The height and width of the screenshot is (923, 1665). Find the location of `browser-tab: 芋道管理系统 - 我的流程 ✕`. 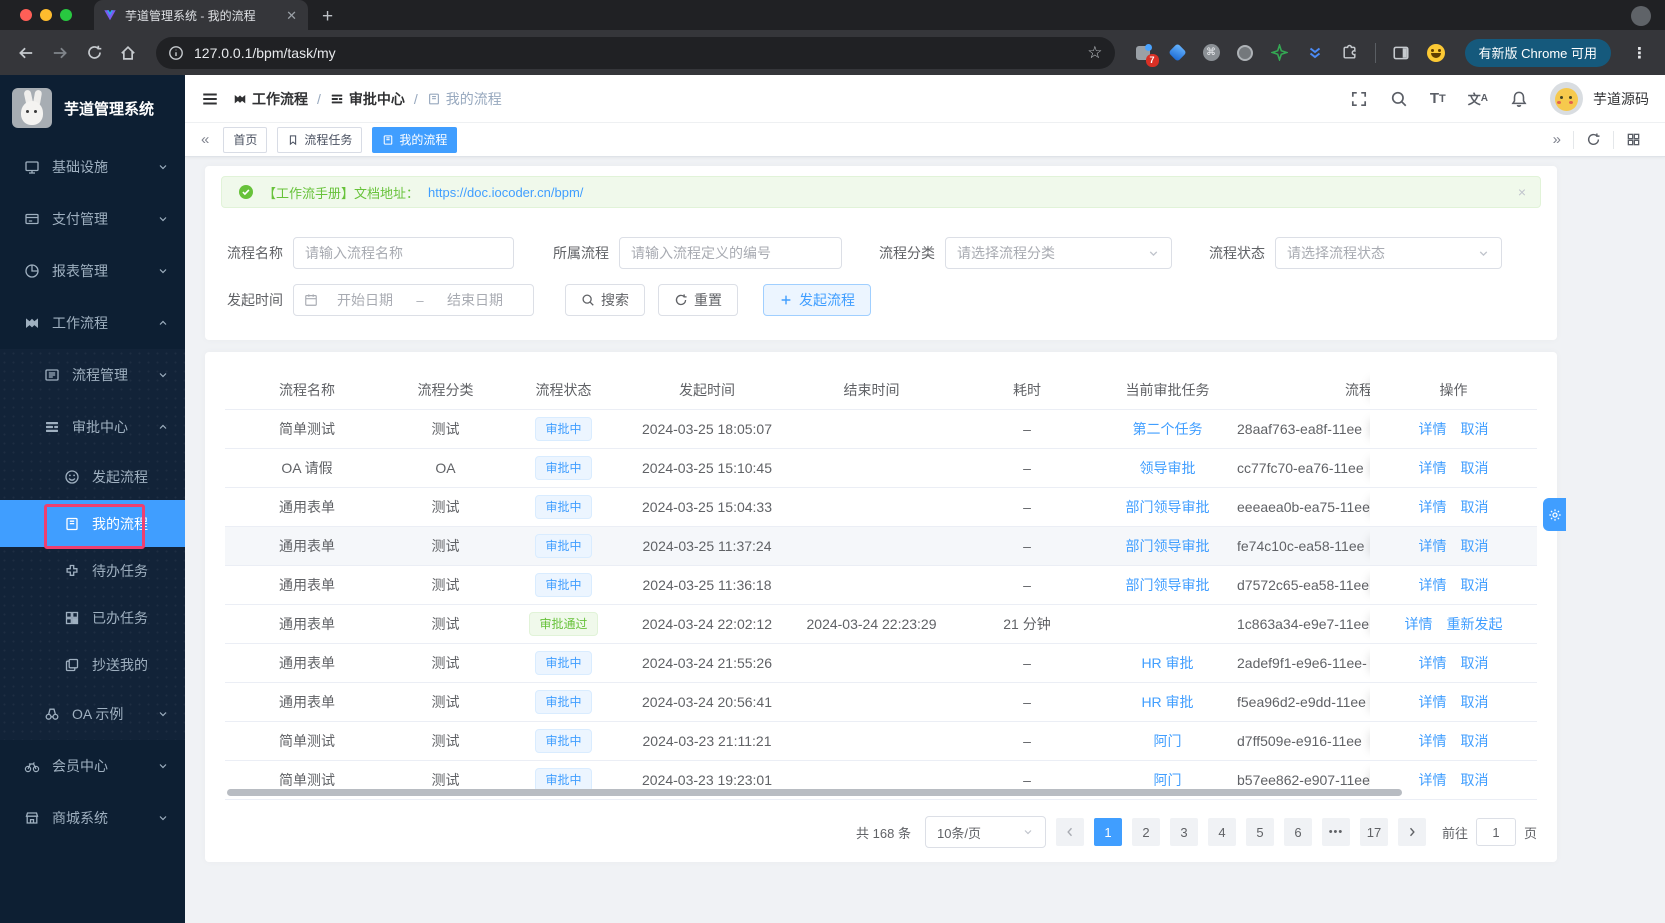

browser-tab: 芋道管理系统 - 我的流程 ✕ is located at coordinates (201, 15).